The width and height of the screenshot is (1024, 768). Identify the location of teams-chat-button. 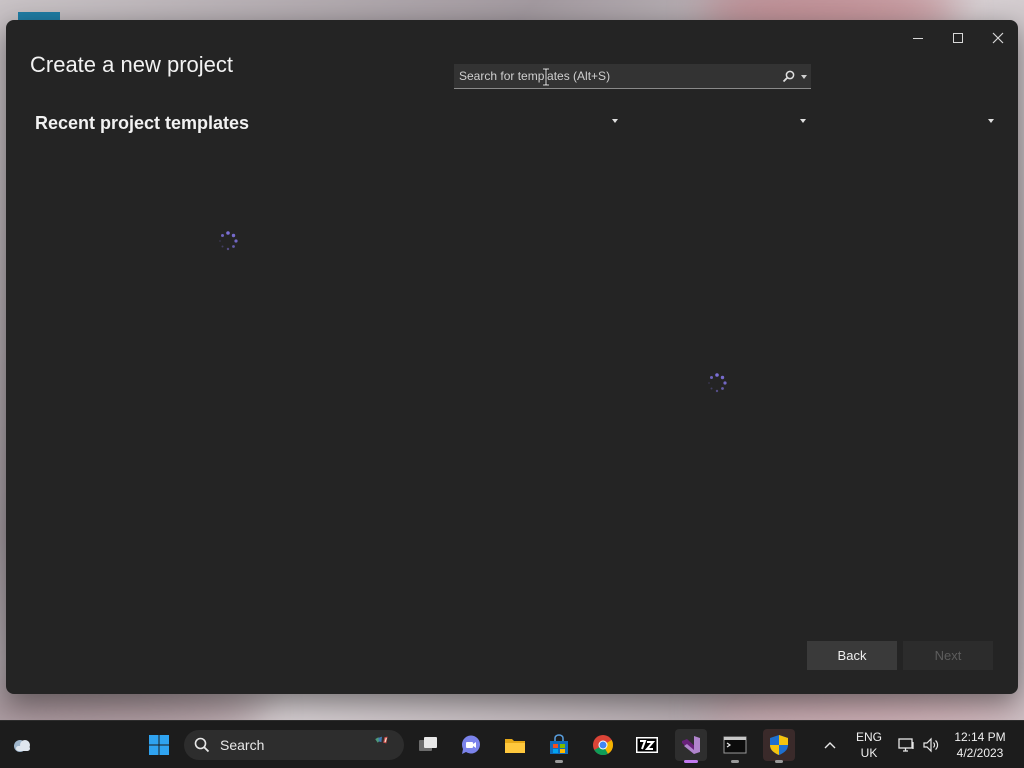
(471, 745).